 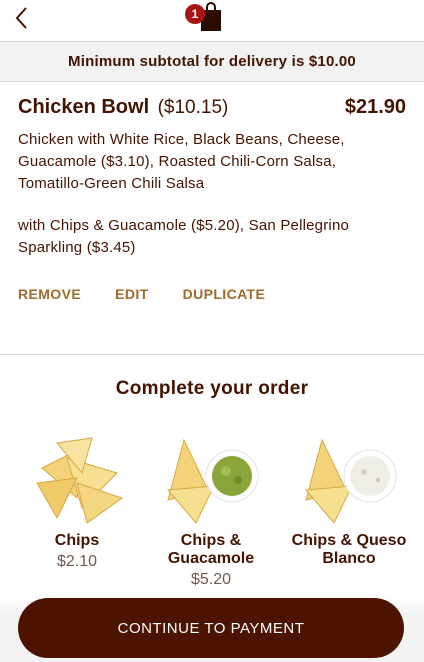 What do you see at coordinates (193, 107) in the screenshot?
I see `item-base-price: ($10.15)` at bounding box center [193, 107].